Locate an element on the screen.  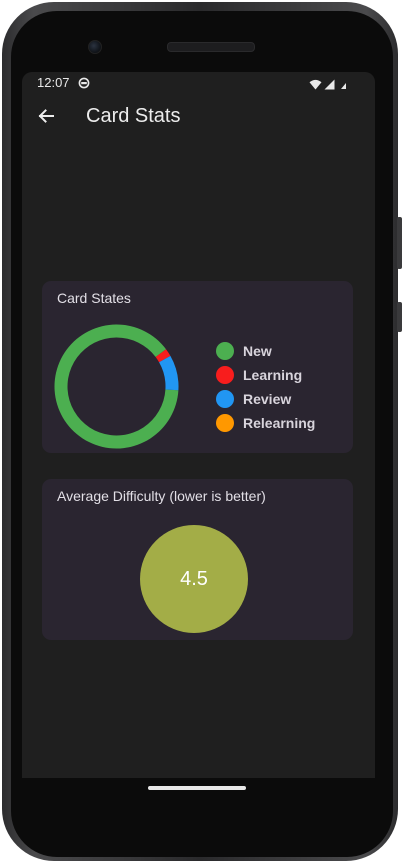
legend-label-review: Review is located at coordinates (267, 399).